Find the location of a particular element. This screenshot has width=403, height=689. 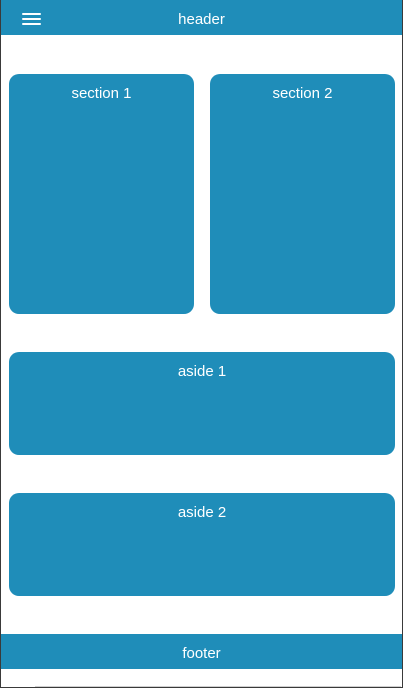

aside-1-label: aside 1 is located at coordinates (202, 371).